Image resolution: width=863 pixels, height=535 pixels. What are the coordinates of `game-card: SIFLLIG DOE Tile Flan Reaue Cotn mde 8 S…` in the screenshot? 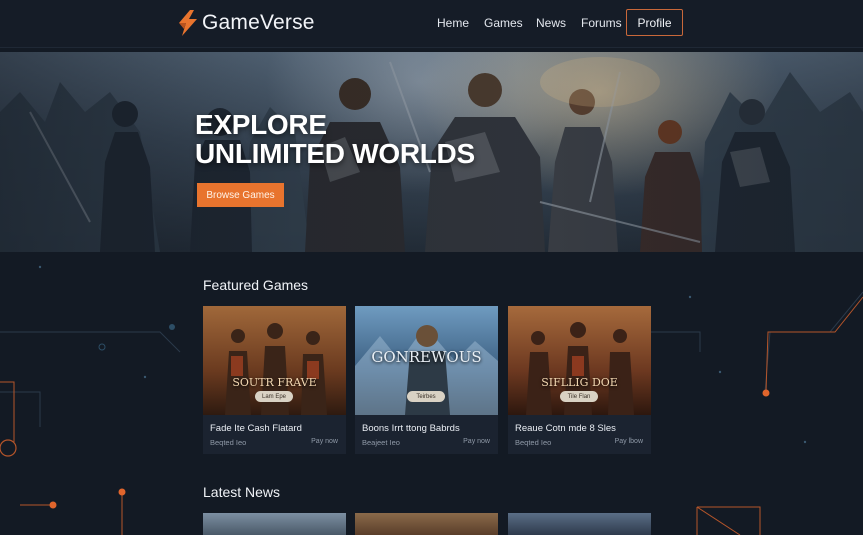 It's located at (579, 380).